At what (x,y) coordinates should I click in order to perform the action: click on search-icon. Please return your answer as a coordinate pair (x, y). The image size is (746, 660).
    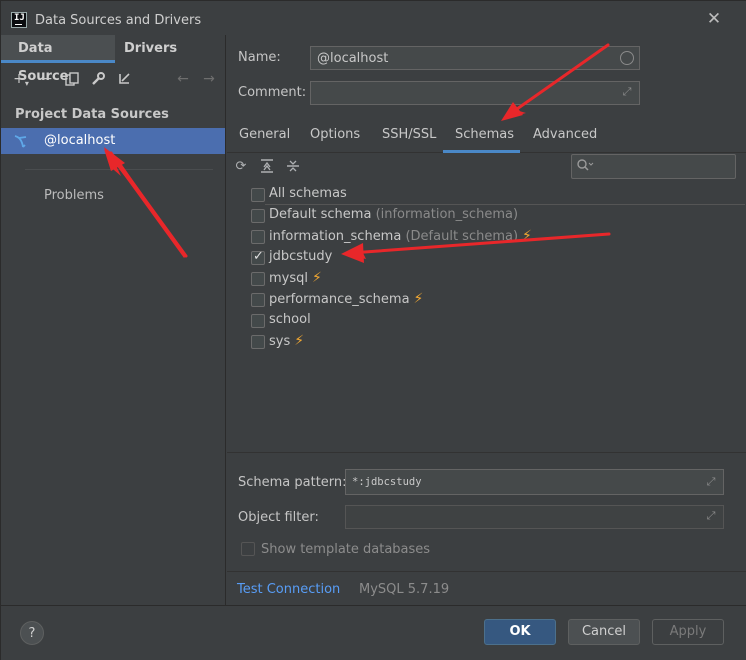
    Looking at the image, I should click on (586, 166).